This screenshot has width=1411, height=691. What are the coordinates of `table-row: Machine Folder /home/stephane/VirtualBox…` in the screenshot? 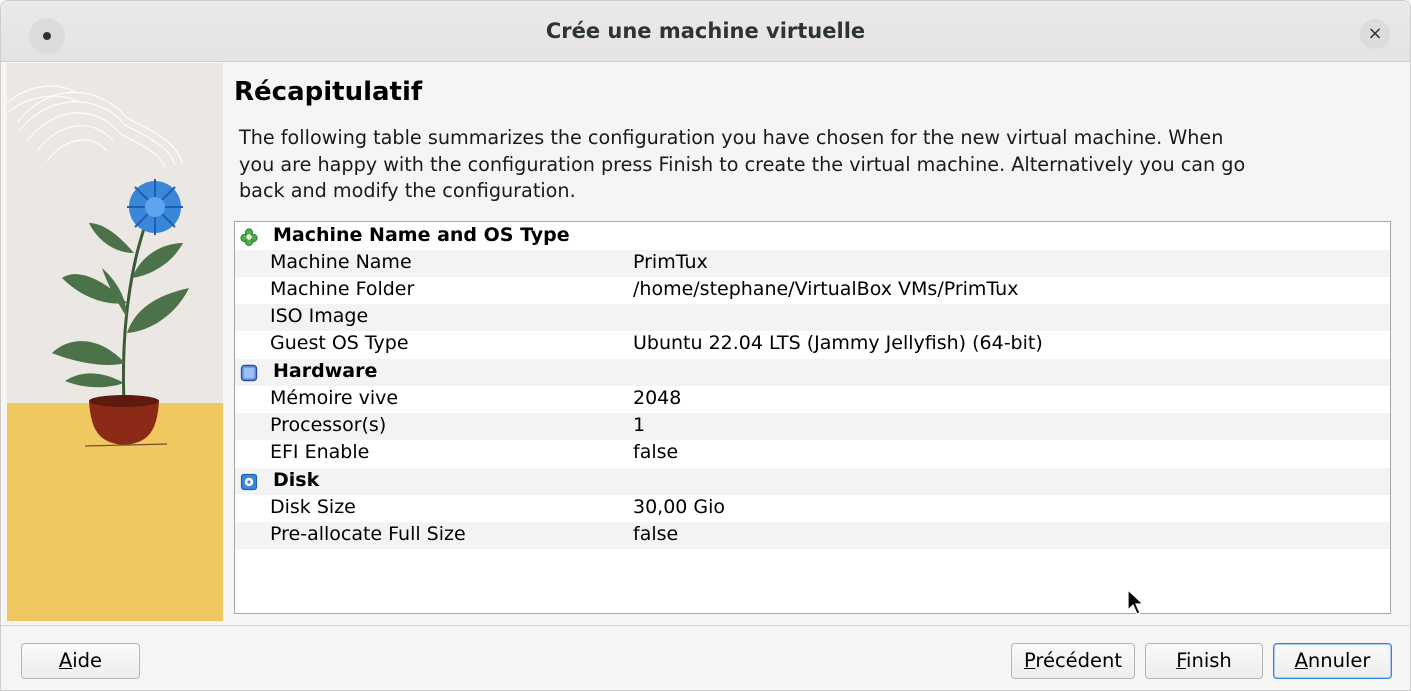 It's located at (812, 290).